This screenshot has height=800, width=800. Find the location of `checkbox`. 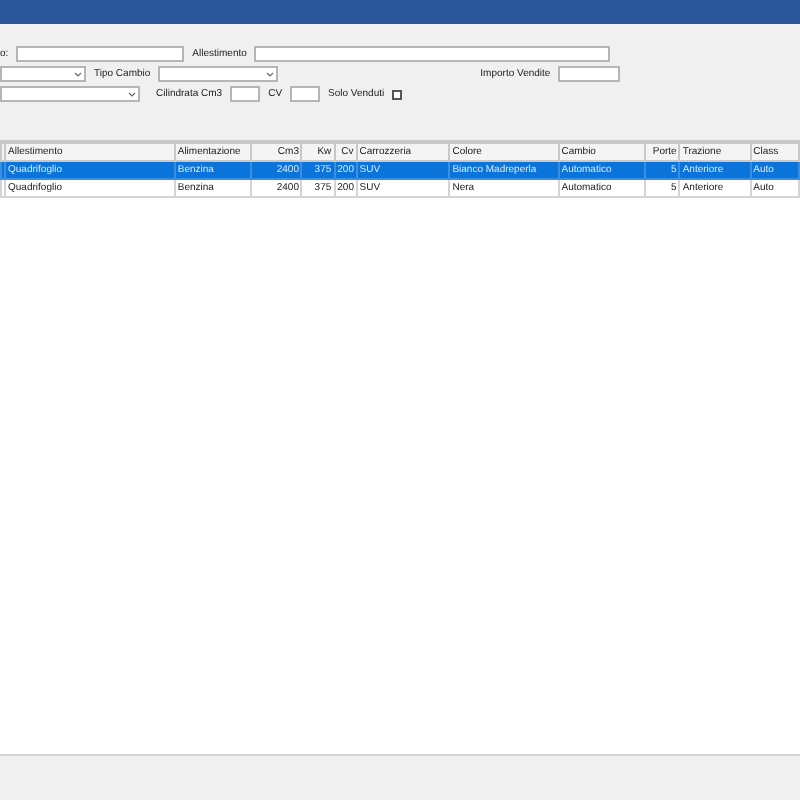

checkbox is located at coordinates (397, 94).